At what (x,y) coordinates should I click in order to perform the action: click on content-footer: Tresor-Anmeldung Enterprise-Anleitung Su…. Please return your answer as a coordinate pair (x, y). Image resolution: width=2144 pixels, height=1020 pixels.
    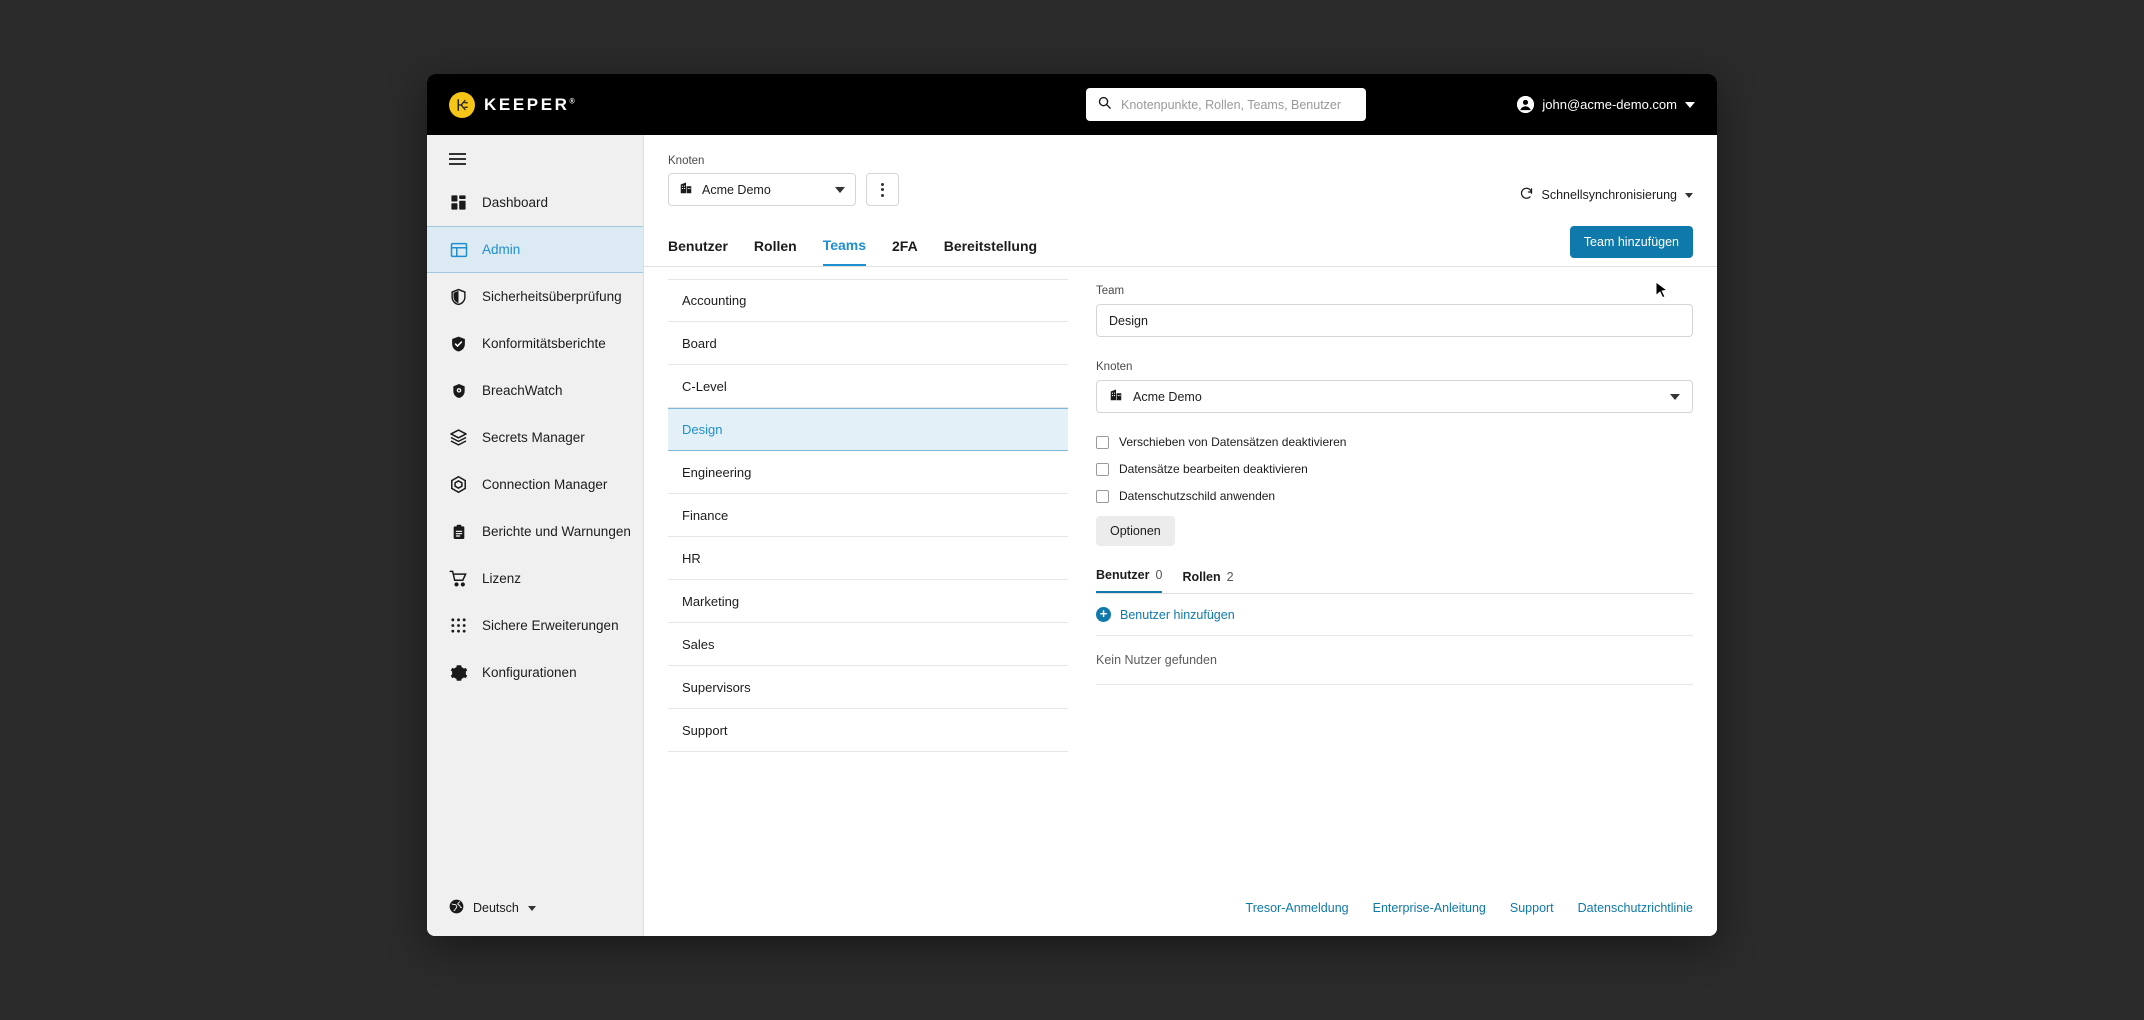
    Looking at the image, I should click on (1180, 908).